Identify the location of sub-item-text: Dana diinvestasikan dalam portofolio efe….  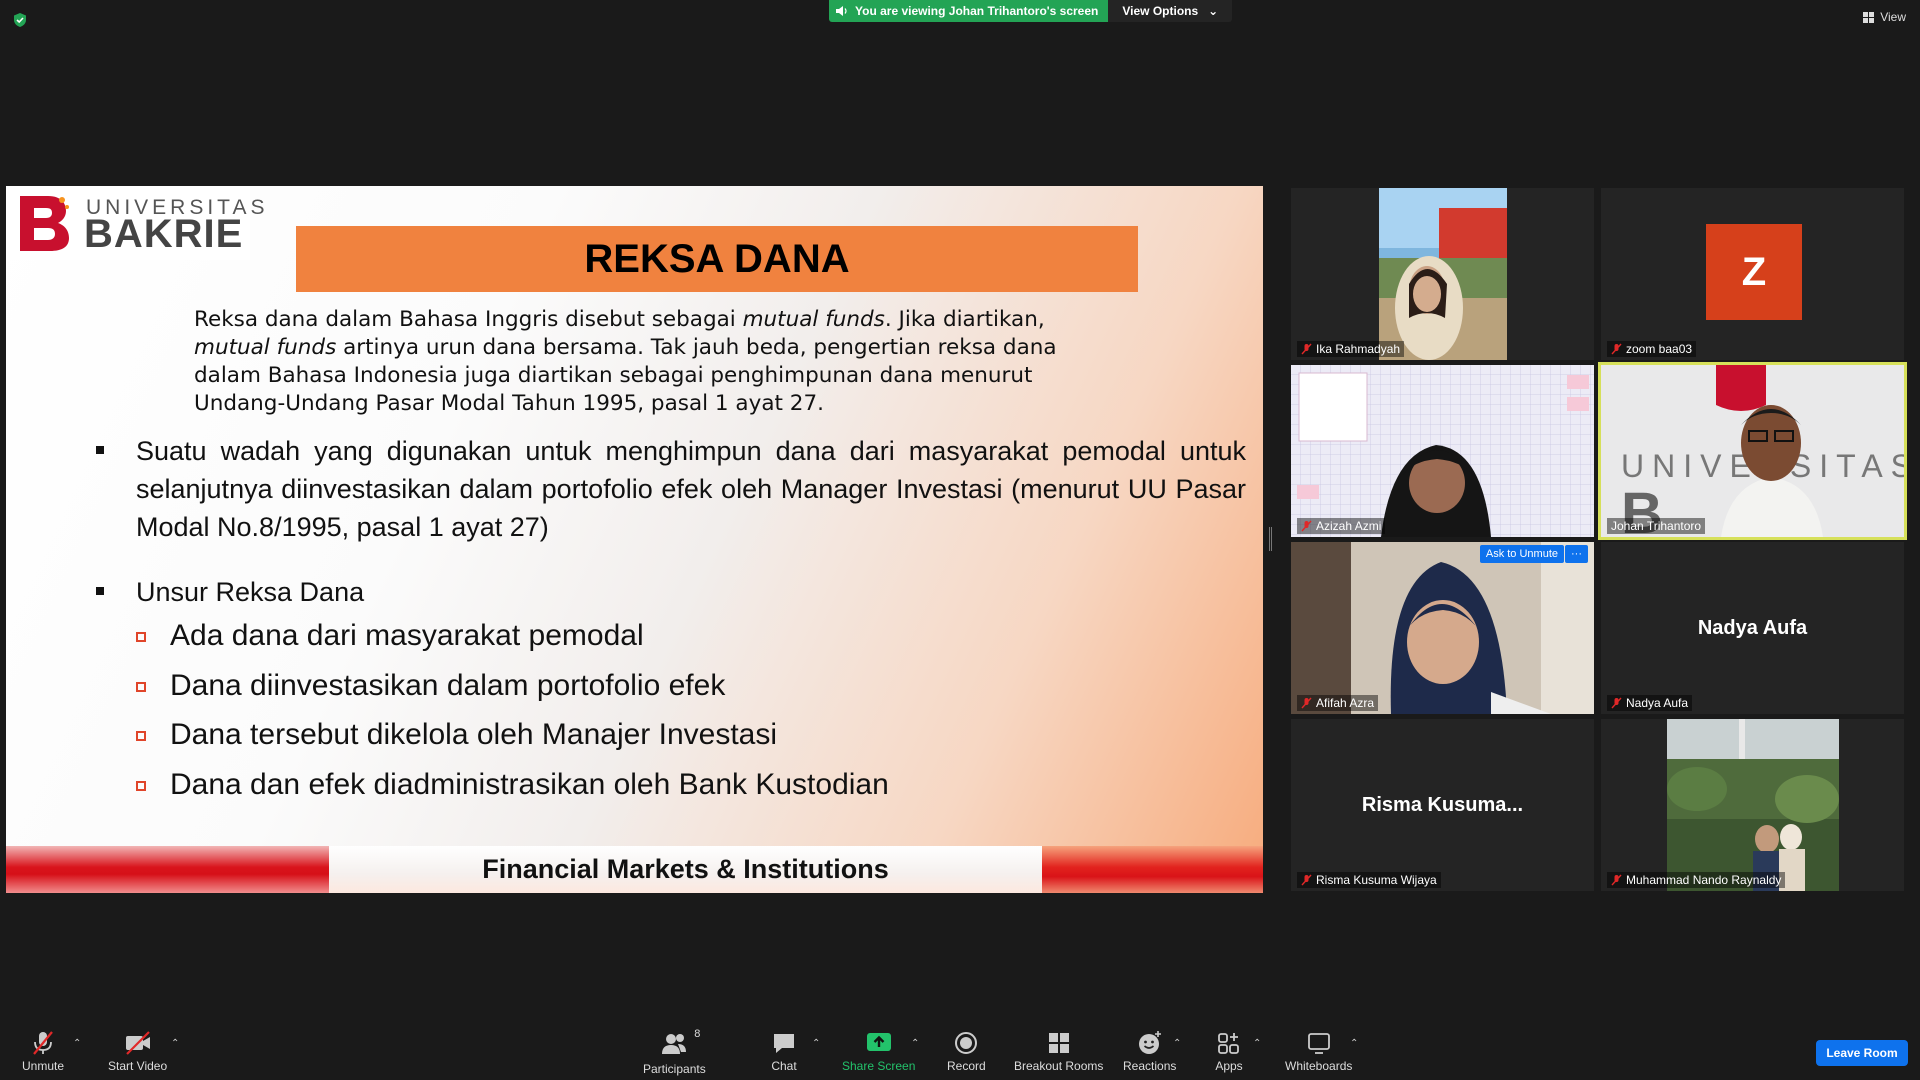
(448, 685).